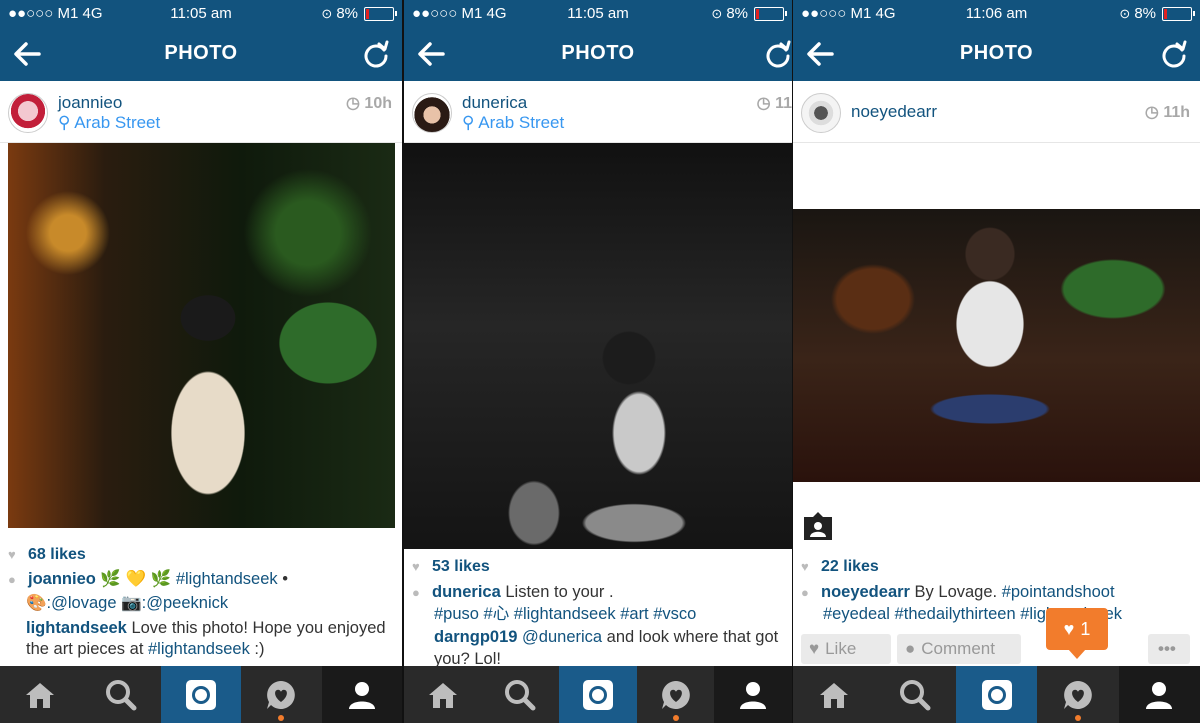 The width and height of the screenshot is (1200, 723). Describe the element at coordinates (47, 555) in the screenshot. I see `likes-count: ♥ 68 likes` at that location.